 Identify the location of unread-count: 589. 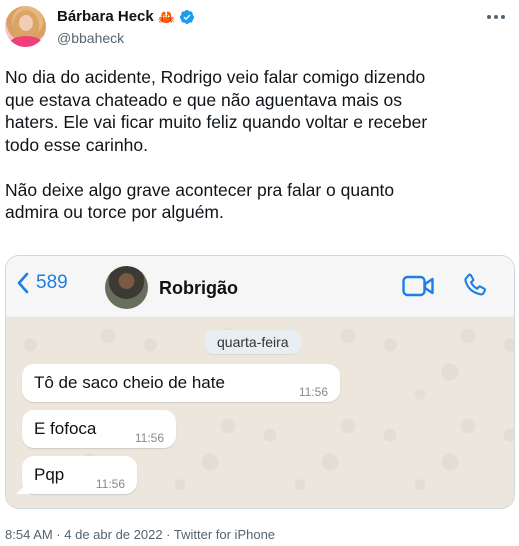
(52, 282).